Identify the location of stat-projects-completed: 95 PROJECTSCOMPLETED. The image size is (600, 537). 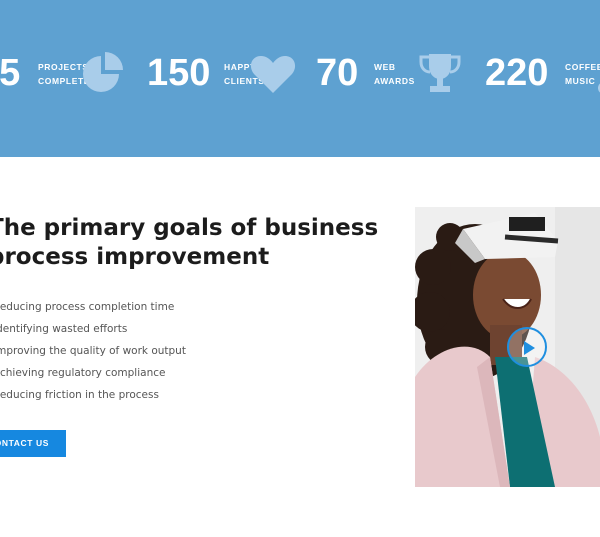
(69, 72).